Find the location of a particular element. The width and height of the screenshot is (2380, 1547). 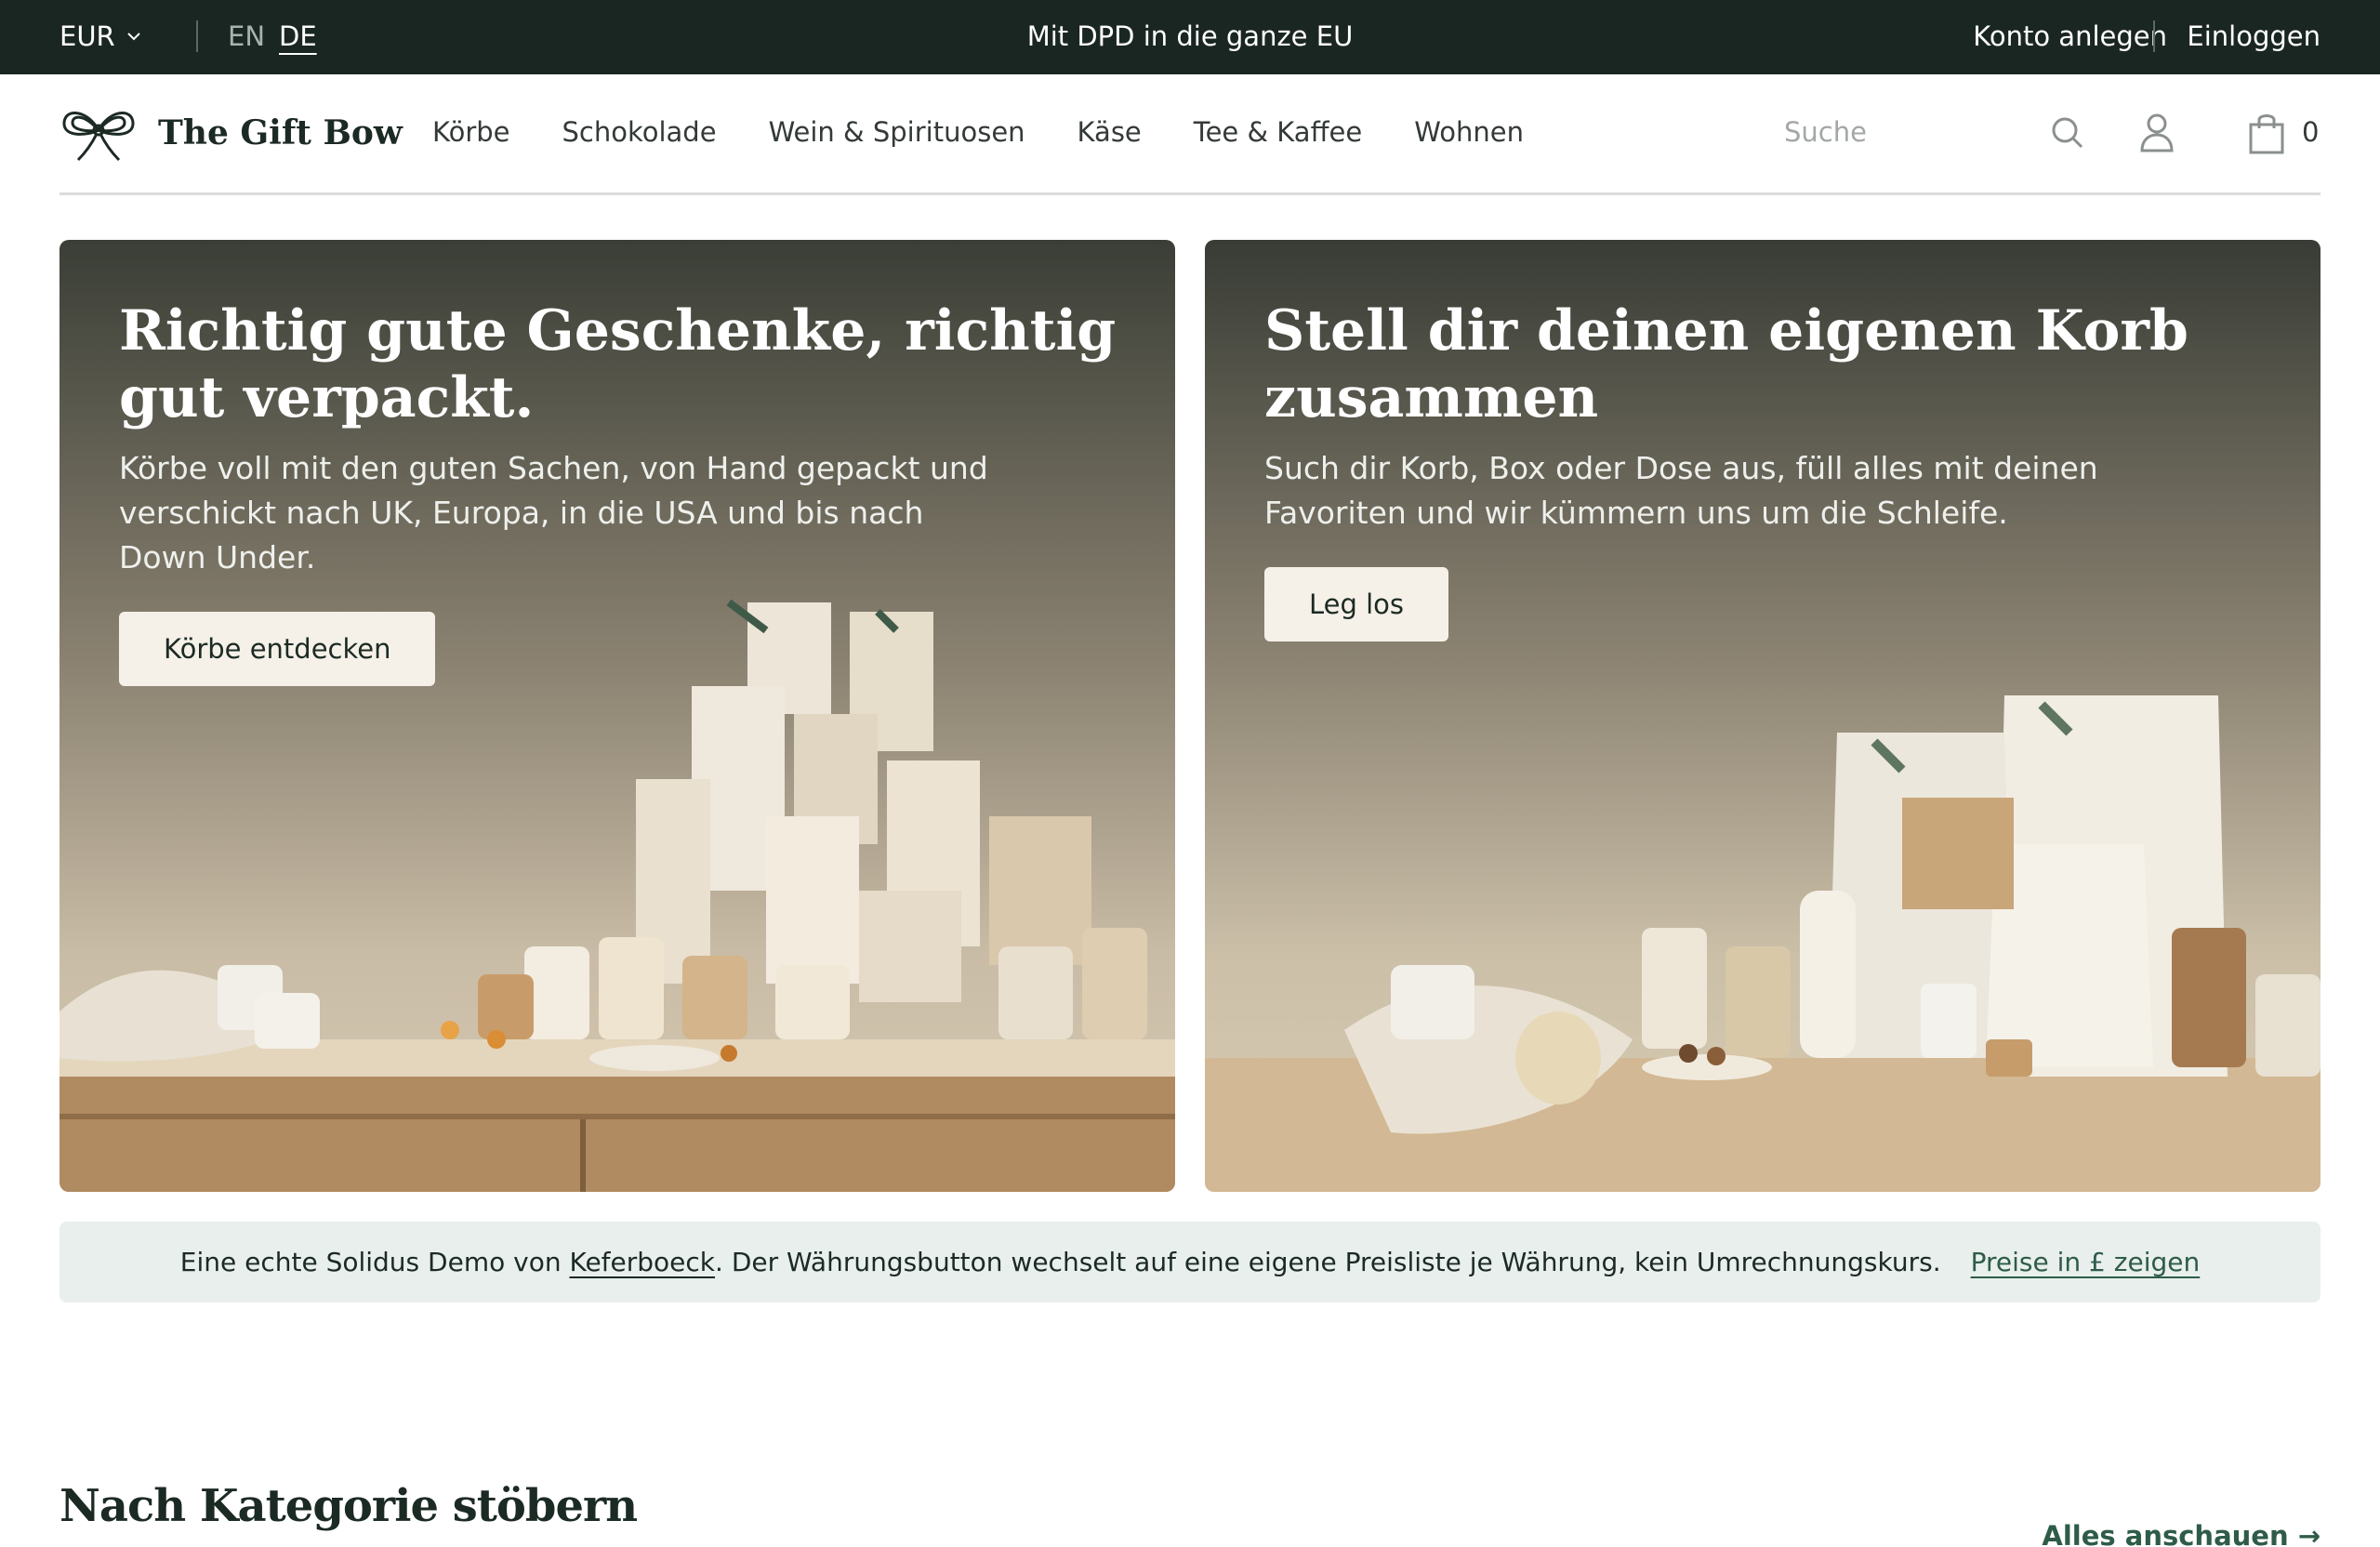

create-account-link: Konto anlegen is located at coordinates (2070, 36).